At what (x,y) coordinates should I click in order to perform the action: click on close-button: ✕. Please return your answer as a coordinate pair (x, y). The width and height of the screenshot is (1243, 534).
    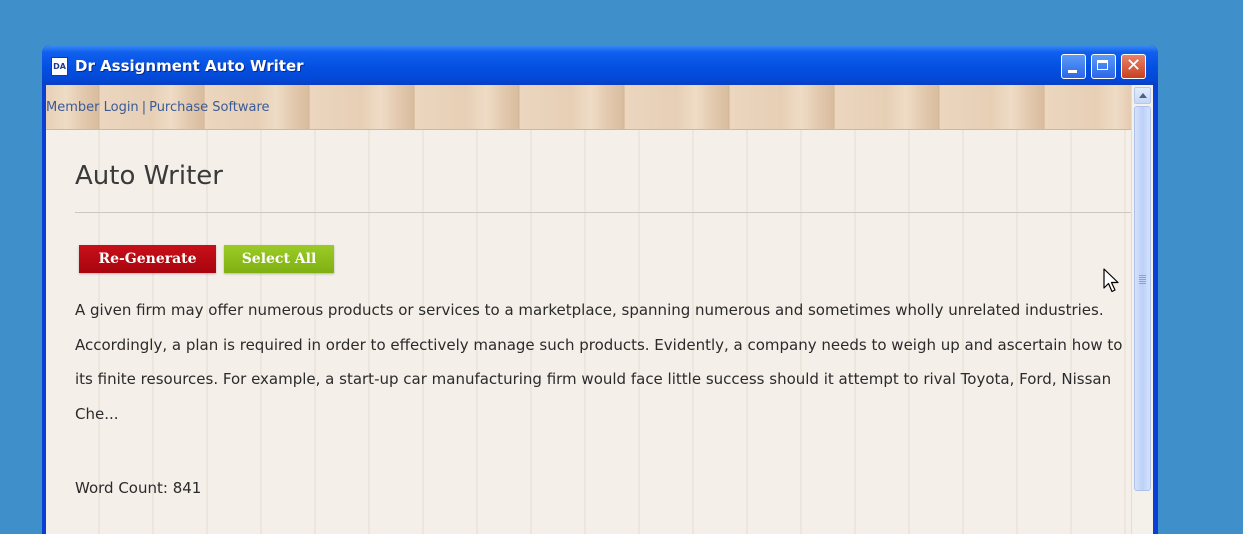
    Looking at the image, I should click on (1133, 66).